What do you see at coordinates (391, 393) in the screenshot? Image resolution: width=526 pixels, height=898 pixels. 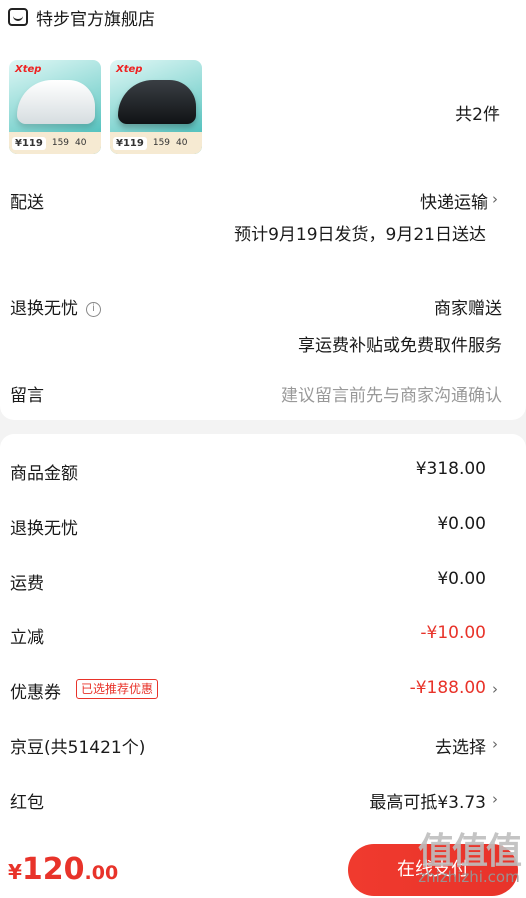 I see `message-input: 建议留言前先与商家沟通确认` at bounding box center [391, 393].